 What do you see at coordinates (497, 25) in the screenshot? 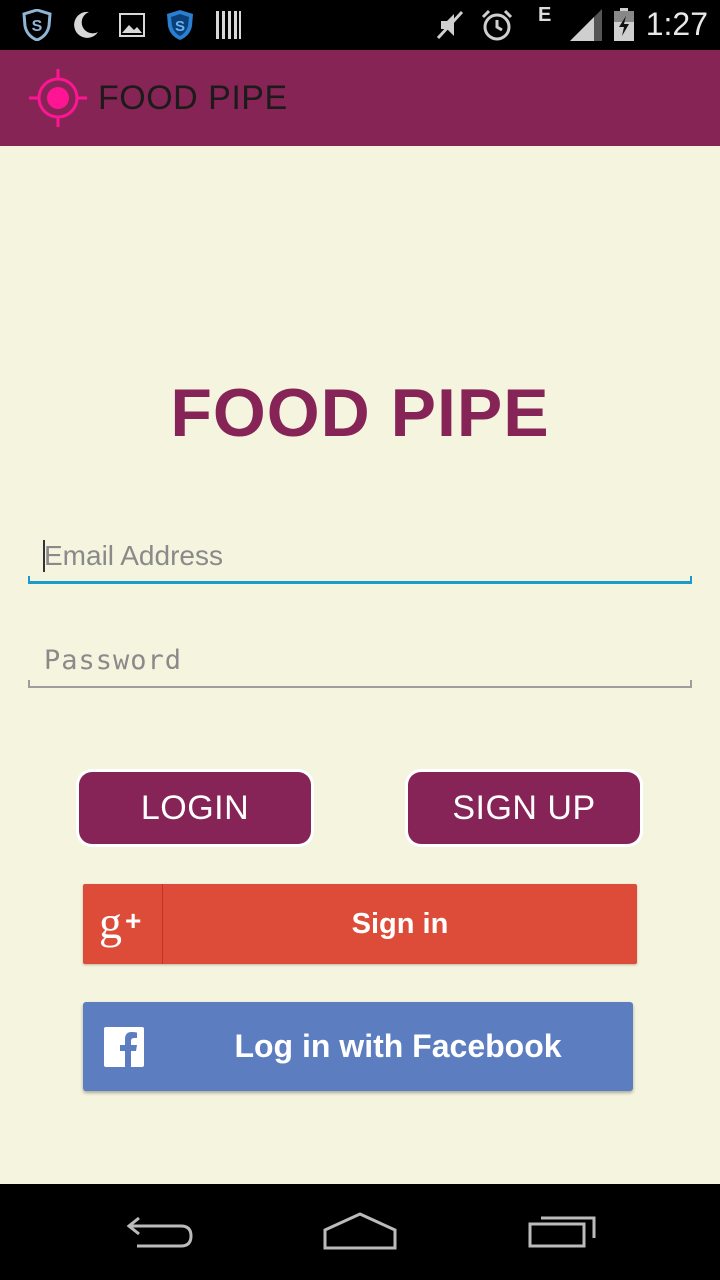
I see `alarm-icon` at bounding box center [497, 25].